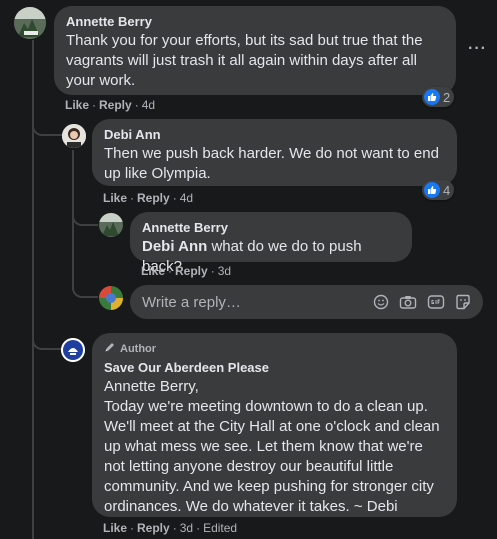  What do you see at coordinates (73, 350) in the screenshot?
I see `avatar-save-our-aberdeen` at bounding box center [73, 350].